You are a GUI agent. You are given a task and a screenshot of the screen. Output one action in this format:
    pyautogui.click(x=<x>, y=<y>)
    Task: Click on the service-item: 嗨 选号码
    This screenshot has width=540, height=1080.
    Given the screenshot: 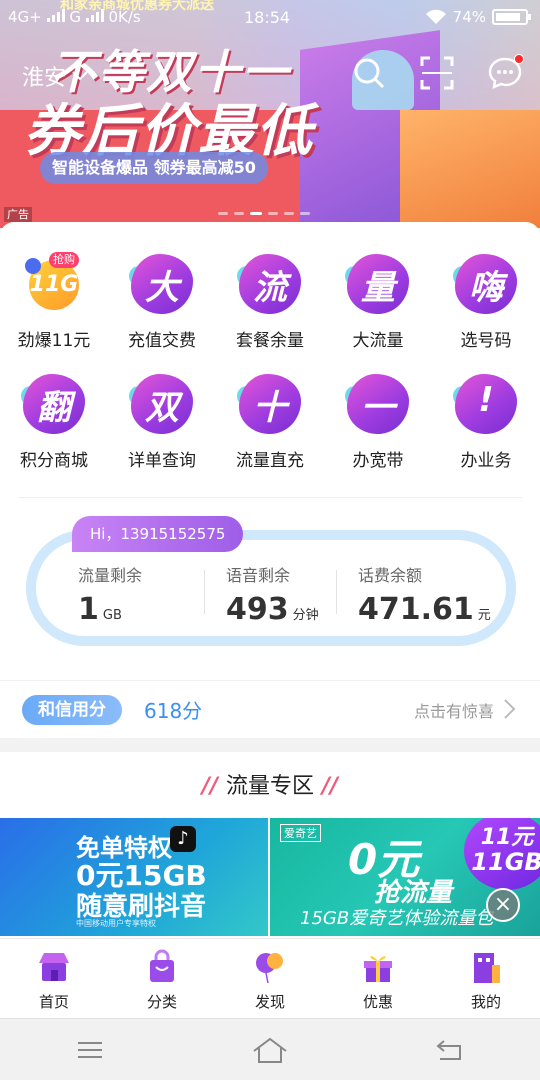 What is the action you would take?
    pyautogui.click(x=486, y=312)
    